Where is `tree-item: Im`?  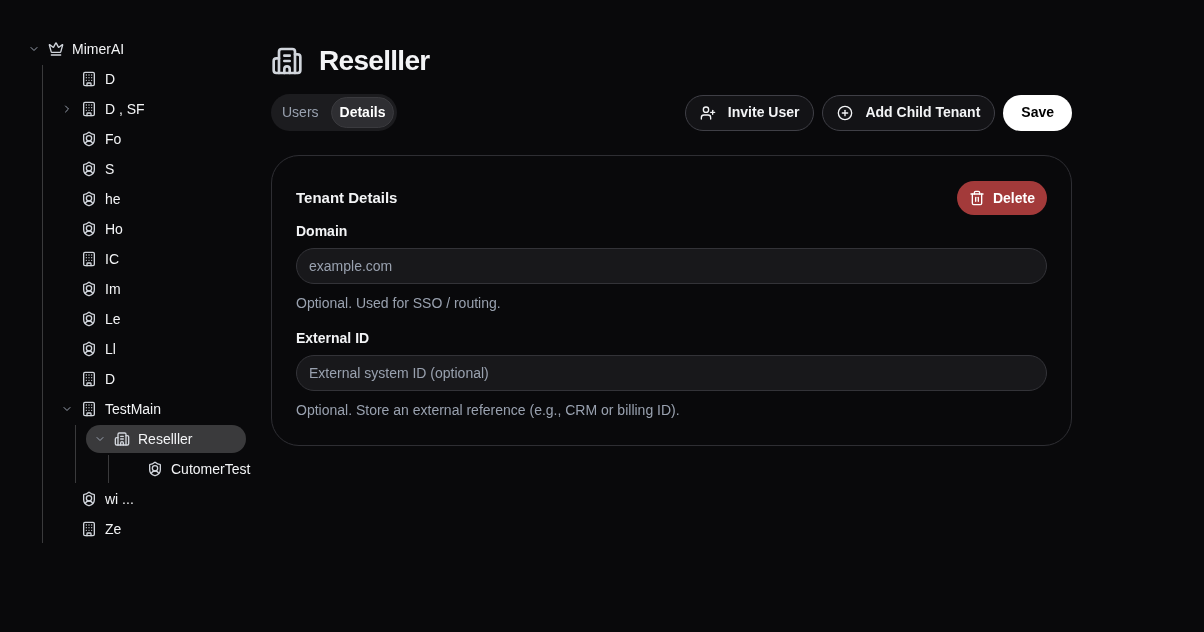 tree-item: Im is located at coordinates (133, 289).